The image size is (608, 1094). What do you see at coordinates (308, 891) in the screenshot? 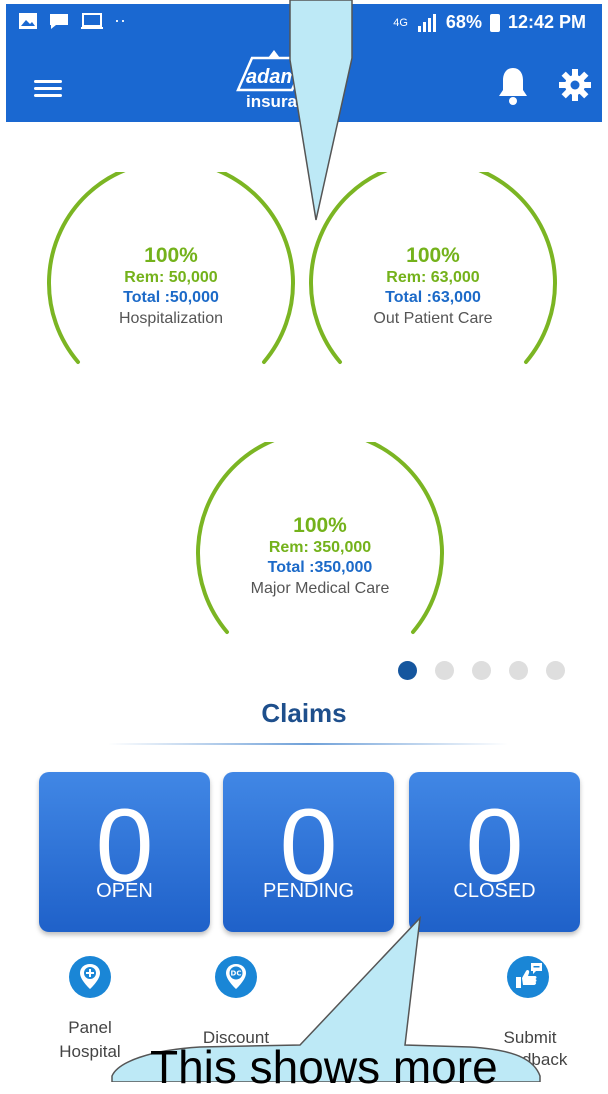
I see `claim-label: PENDING` at bounding box center [308, 891].